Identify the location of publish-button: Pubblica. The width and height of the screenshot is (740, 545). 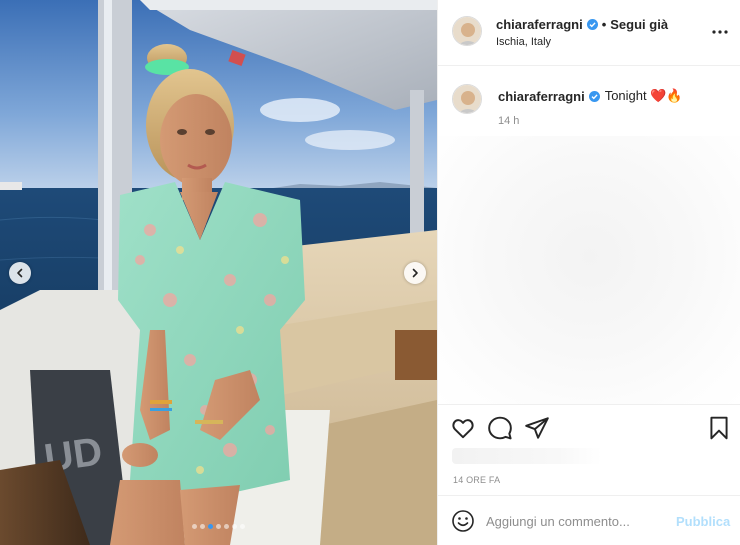
(703, 521).